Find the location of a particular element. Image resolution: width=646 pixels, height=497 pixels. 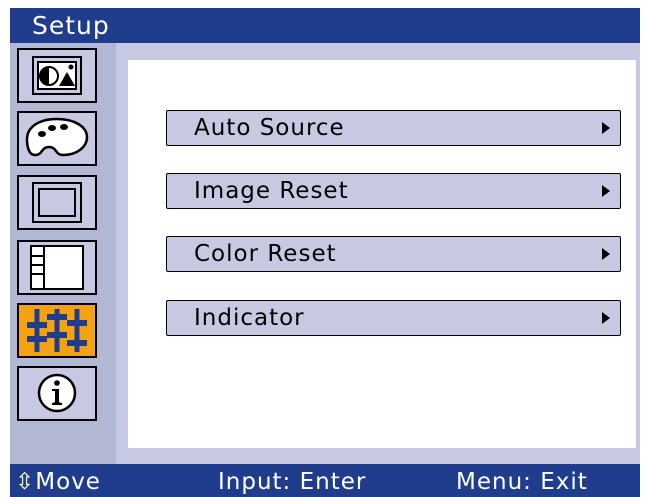

tab-osd-layout is located at coordinates (57, 267).